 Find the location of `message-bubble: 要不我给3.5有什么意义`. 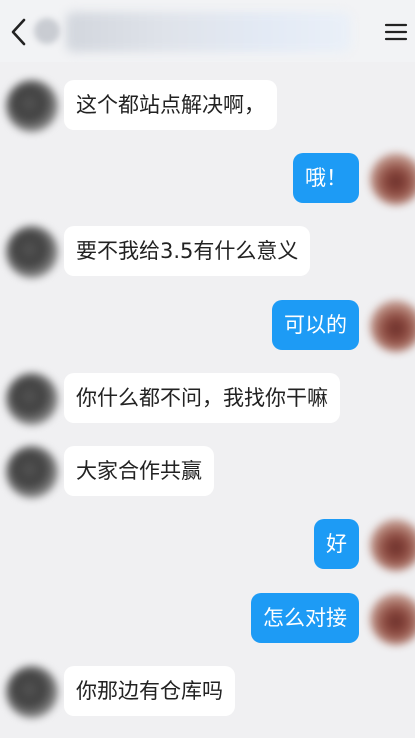

message-bubble: 要不我给3.5有什么意义 is located at coordinates (187, 251).